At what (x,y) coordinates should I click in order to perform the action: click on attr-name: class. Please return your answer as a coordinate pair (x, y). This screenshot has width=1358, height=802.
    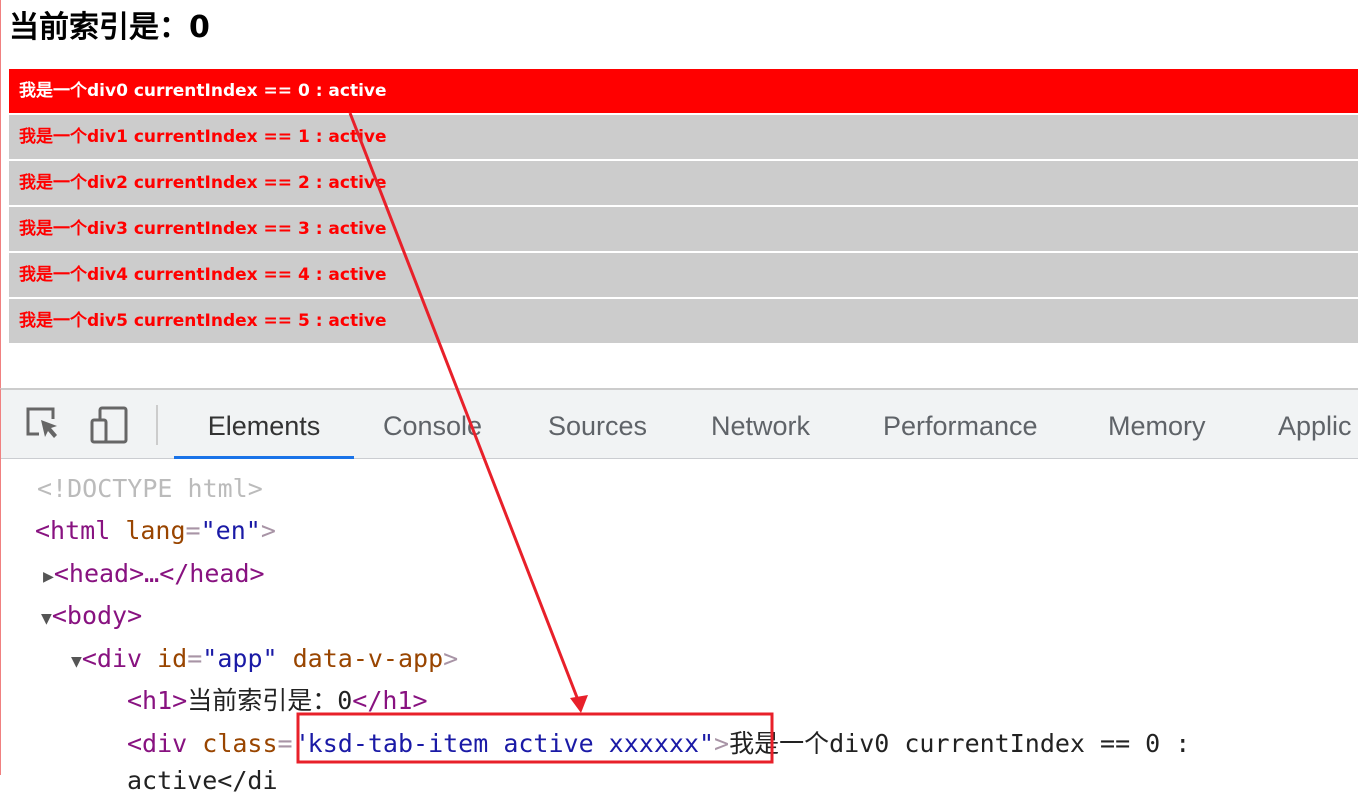
    Looking at the image, I should click on (240, 743).